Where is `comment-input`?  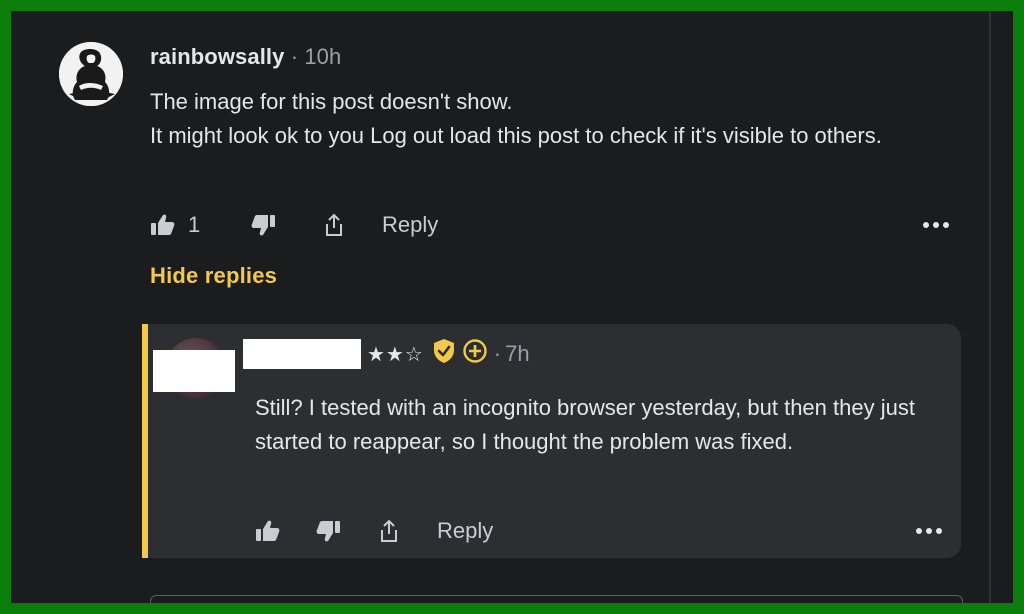 comment-input is located at coordinates (556, 599).